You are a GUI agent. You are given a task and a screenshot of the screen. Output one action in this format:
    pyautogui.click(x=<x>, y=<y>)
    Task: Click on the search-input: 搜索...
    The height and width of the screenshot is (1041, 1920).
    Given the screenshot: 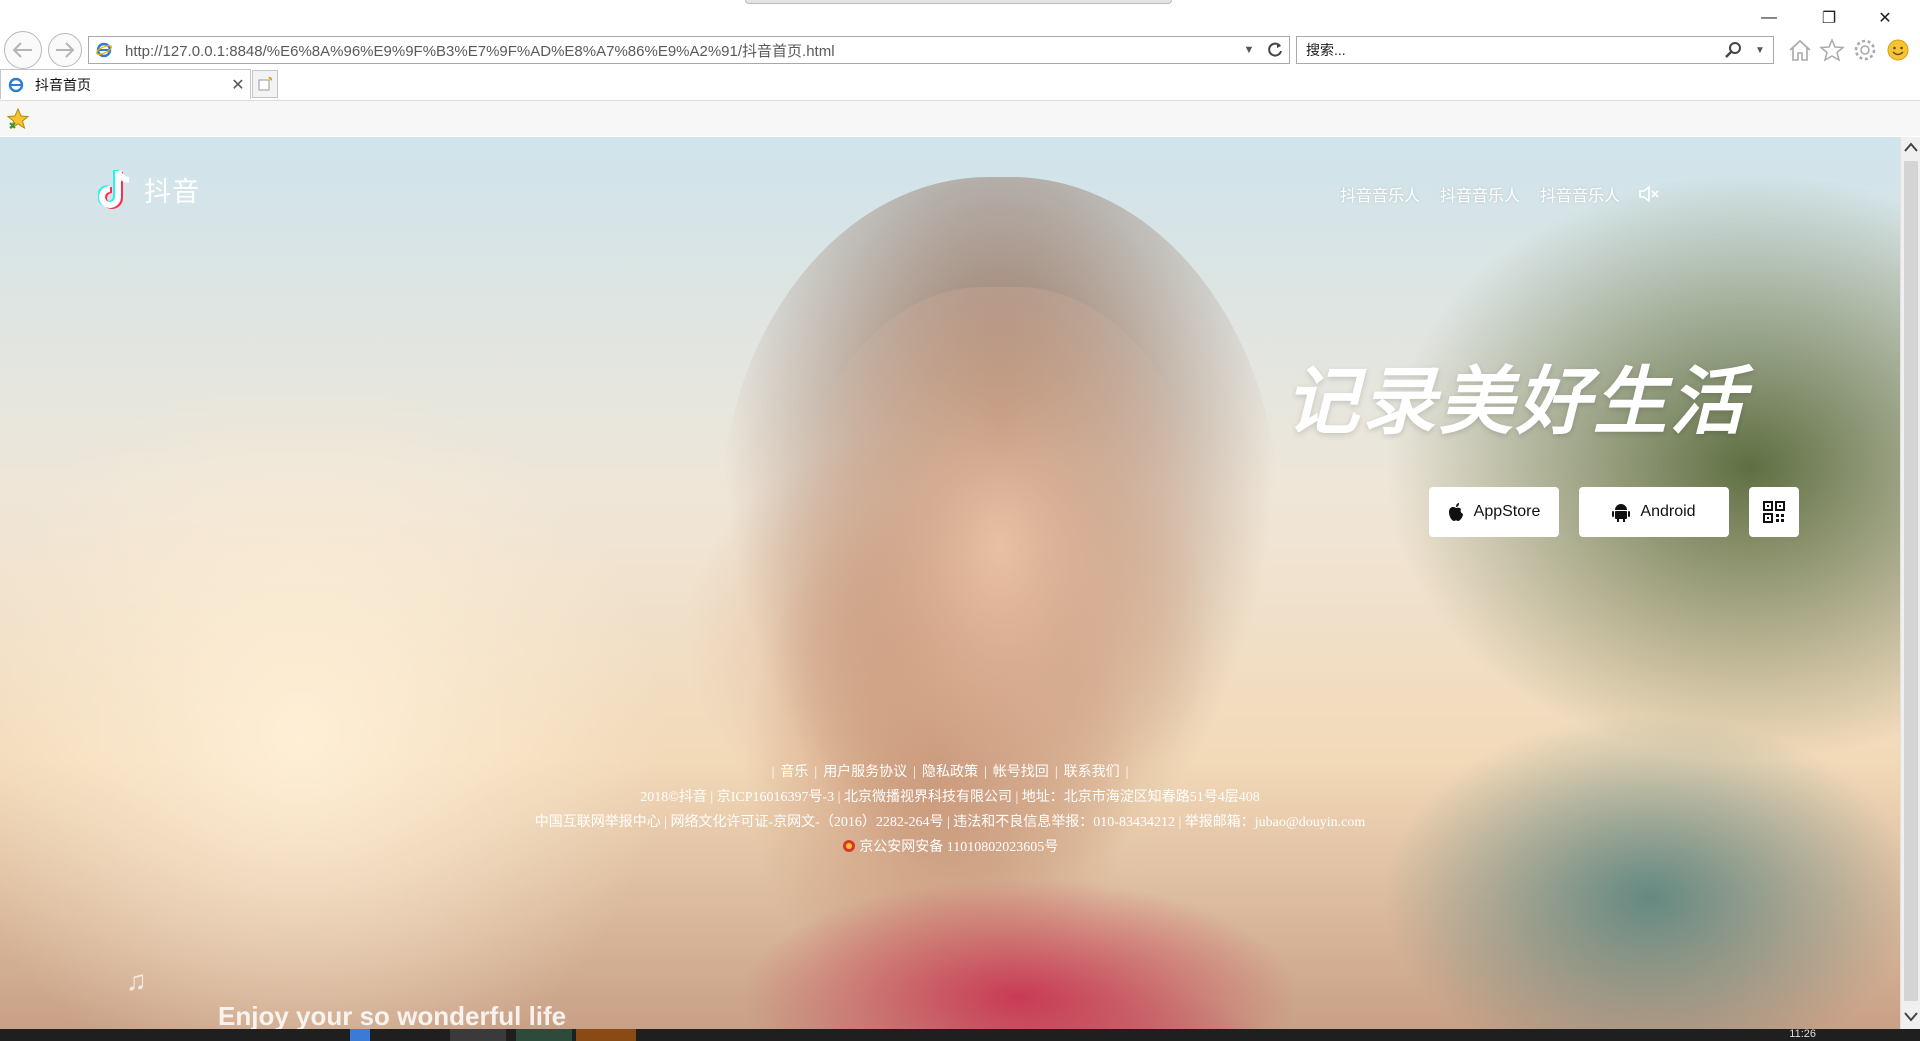 What is the action you would take?
    pyautogui.click(x=1513, y=50)
    